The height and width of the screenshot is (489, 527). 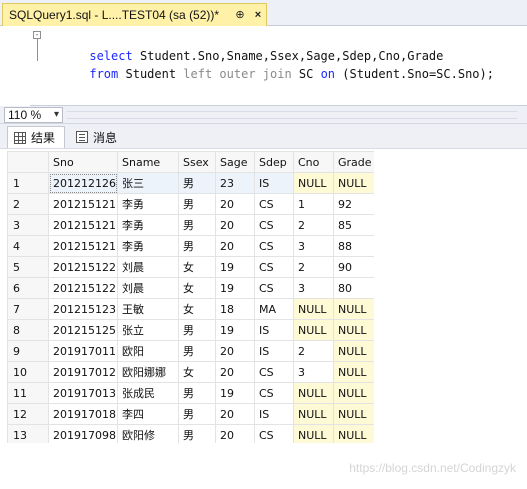 I want to click on row-number: 13, so click(x=28, y=433).